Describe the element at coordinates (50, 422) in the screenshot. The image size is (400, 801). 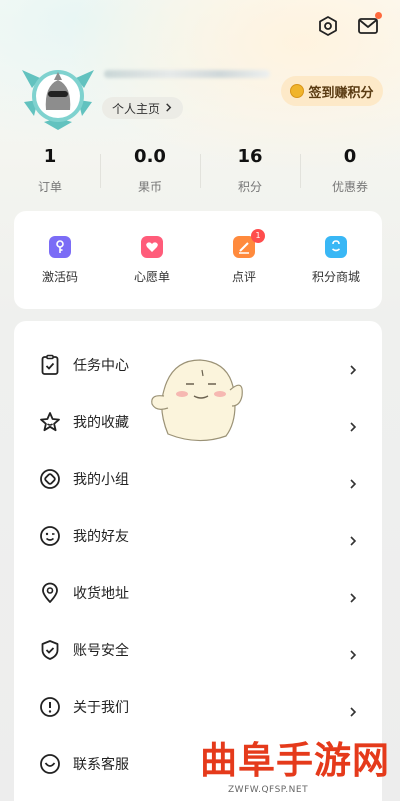
I see `star-icon` at that location.